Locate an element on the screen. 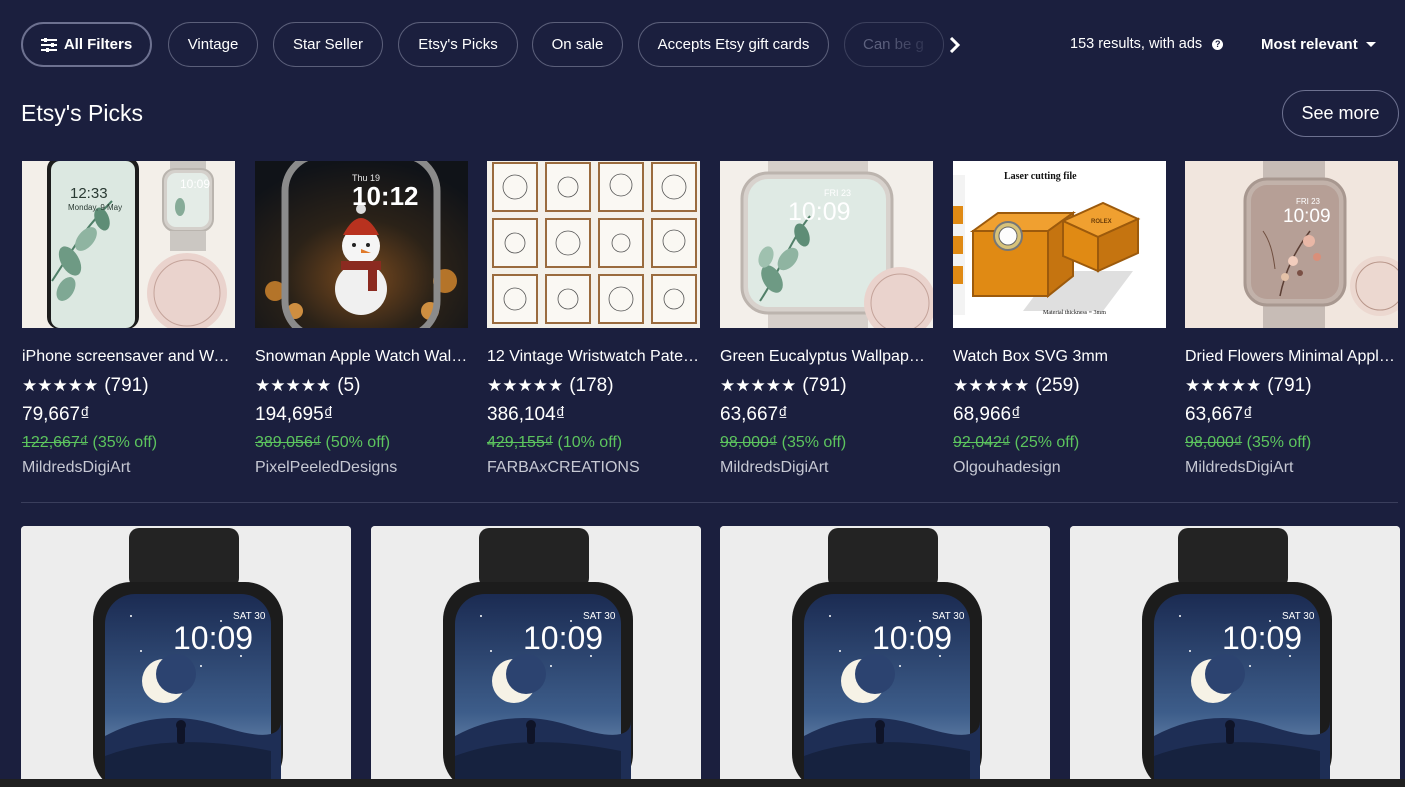 This screenshot has height=787, width=1405. original-price: 92,042₫ is located at coordinates (982, 442).